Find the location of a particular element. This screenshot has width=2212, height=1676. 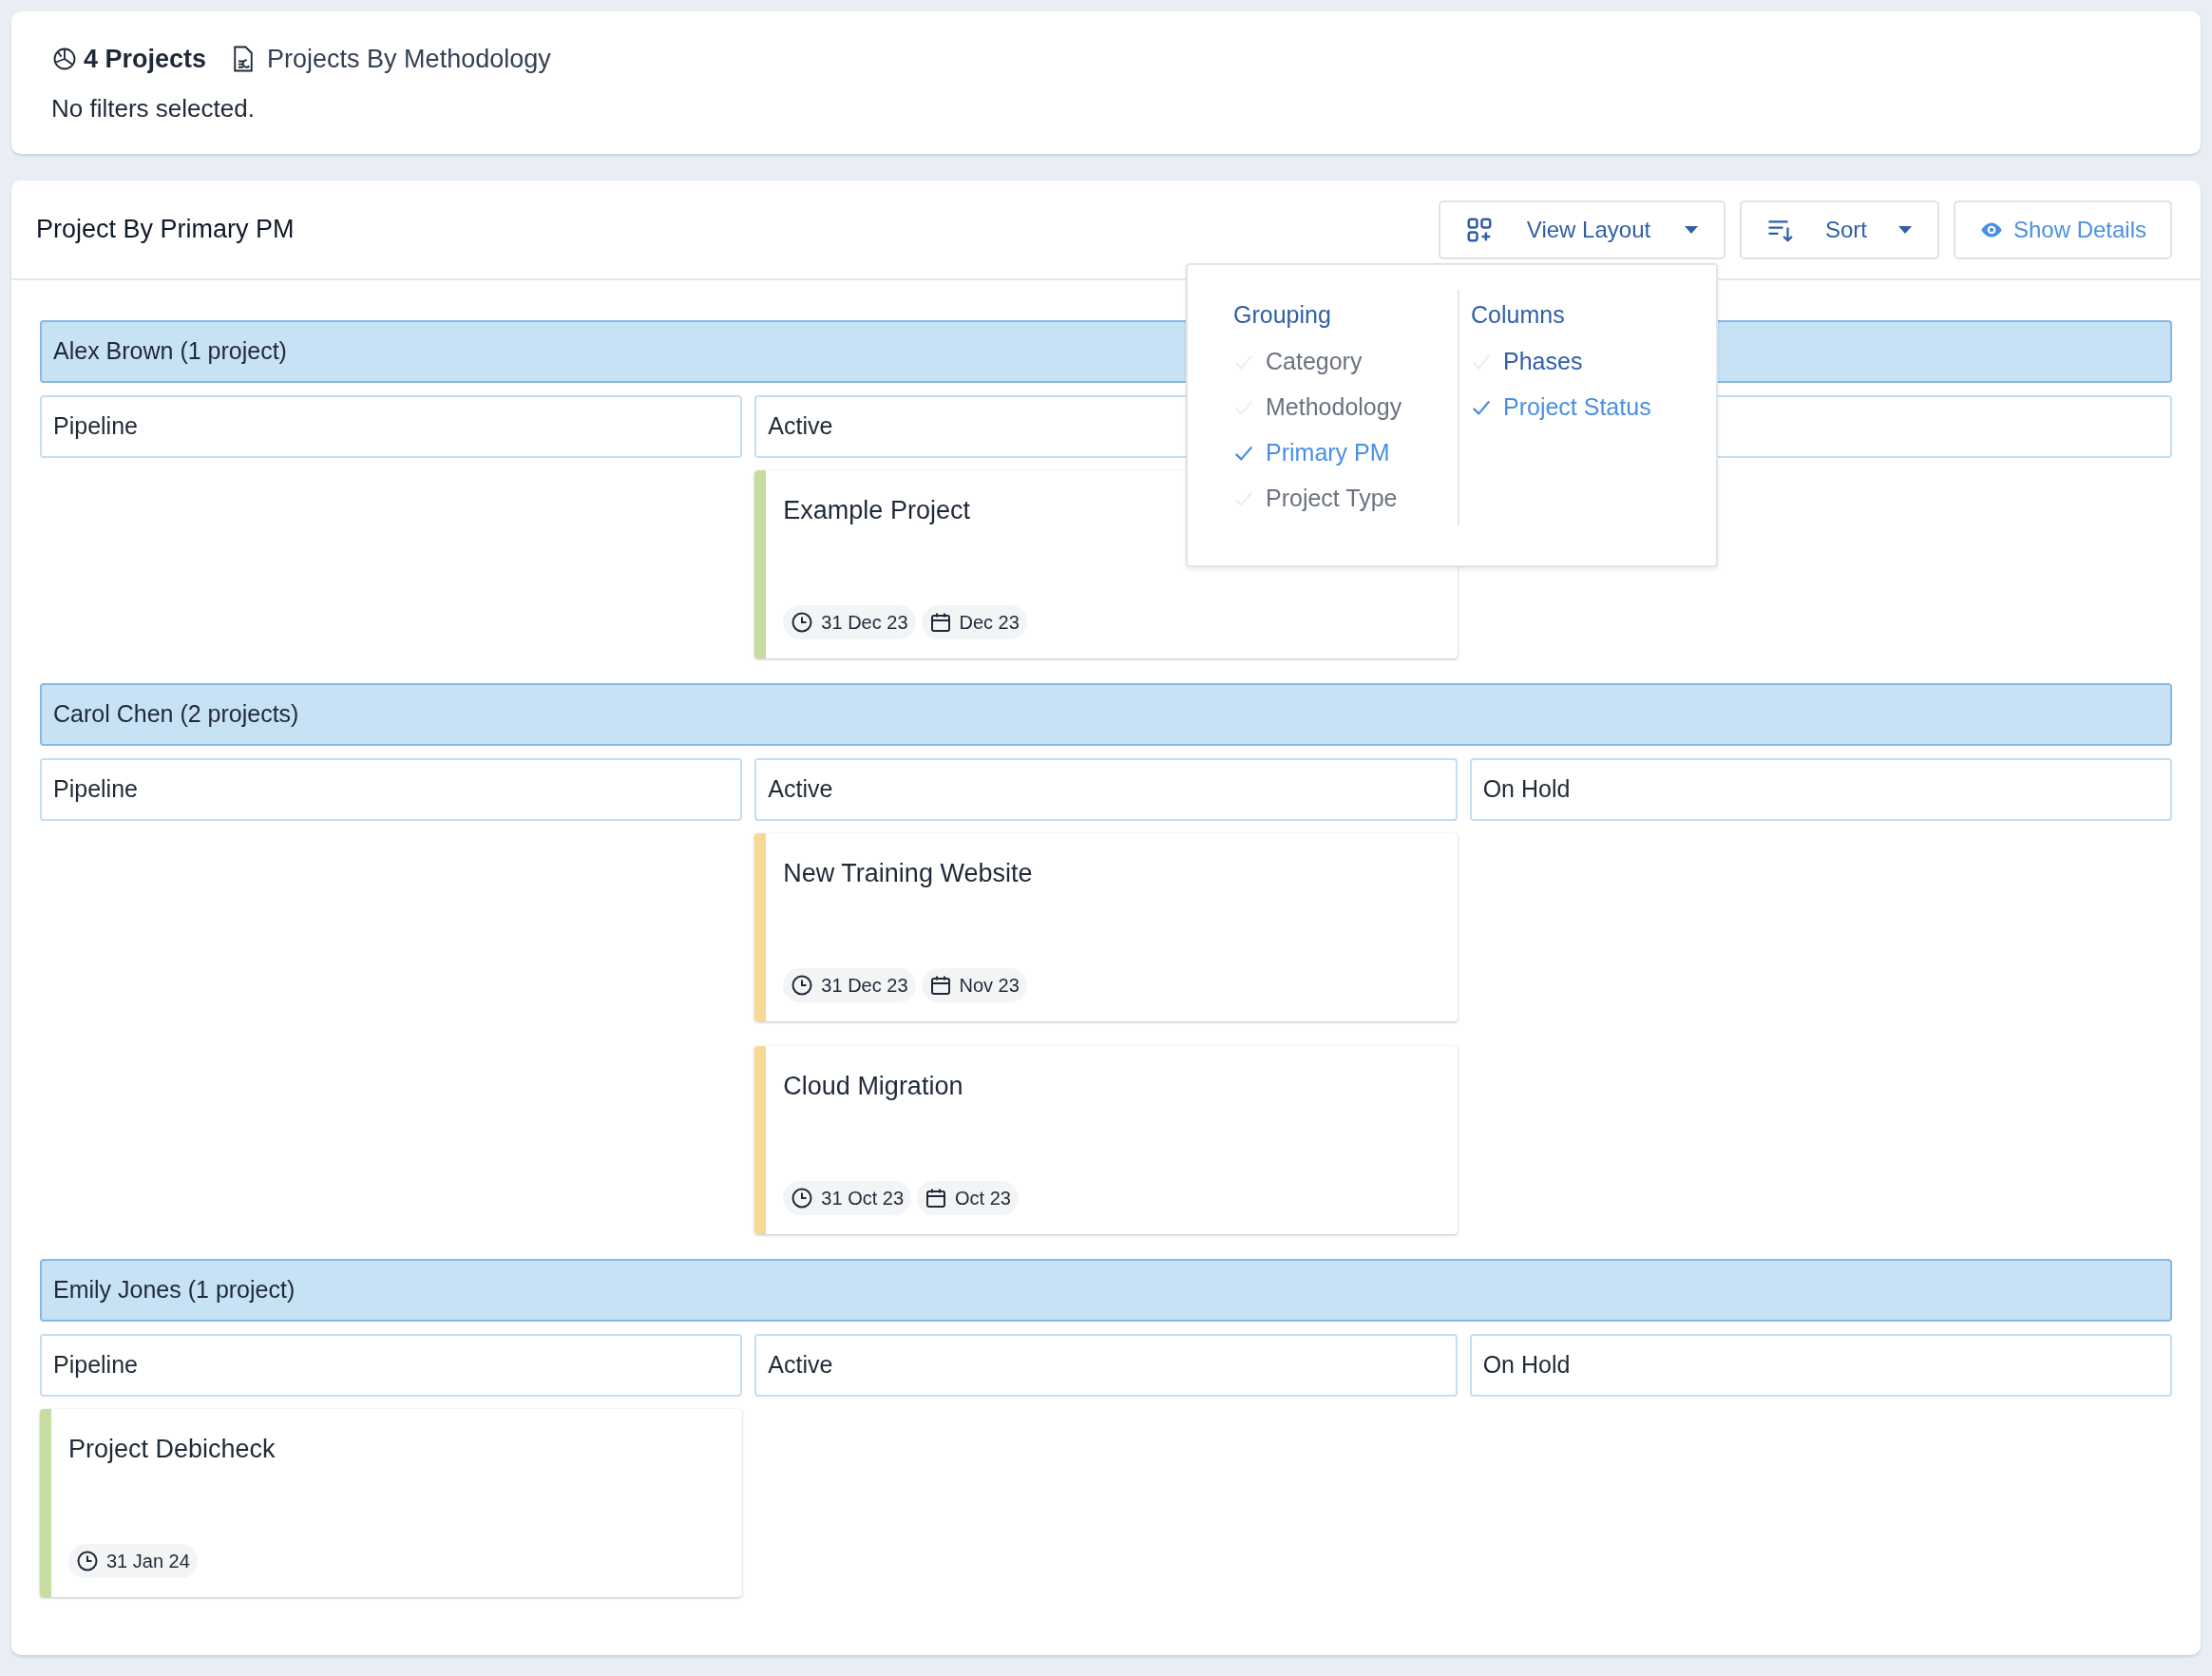

board-title: Project By Primary PM is located at coordinates (165, 230).